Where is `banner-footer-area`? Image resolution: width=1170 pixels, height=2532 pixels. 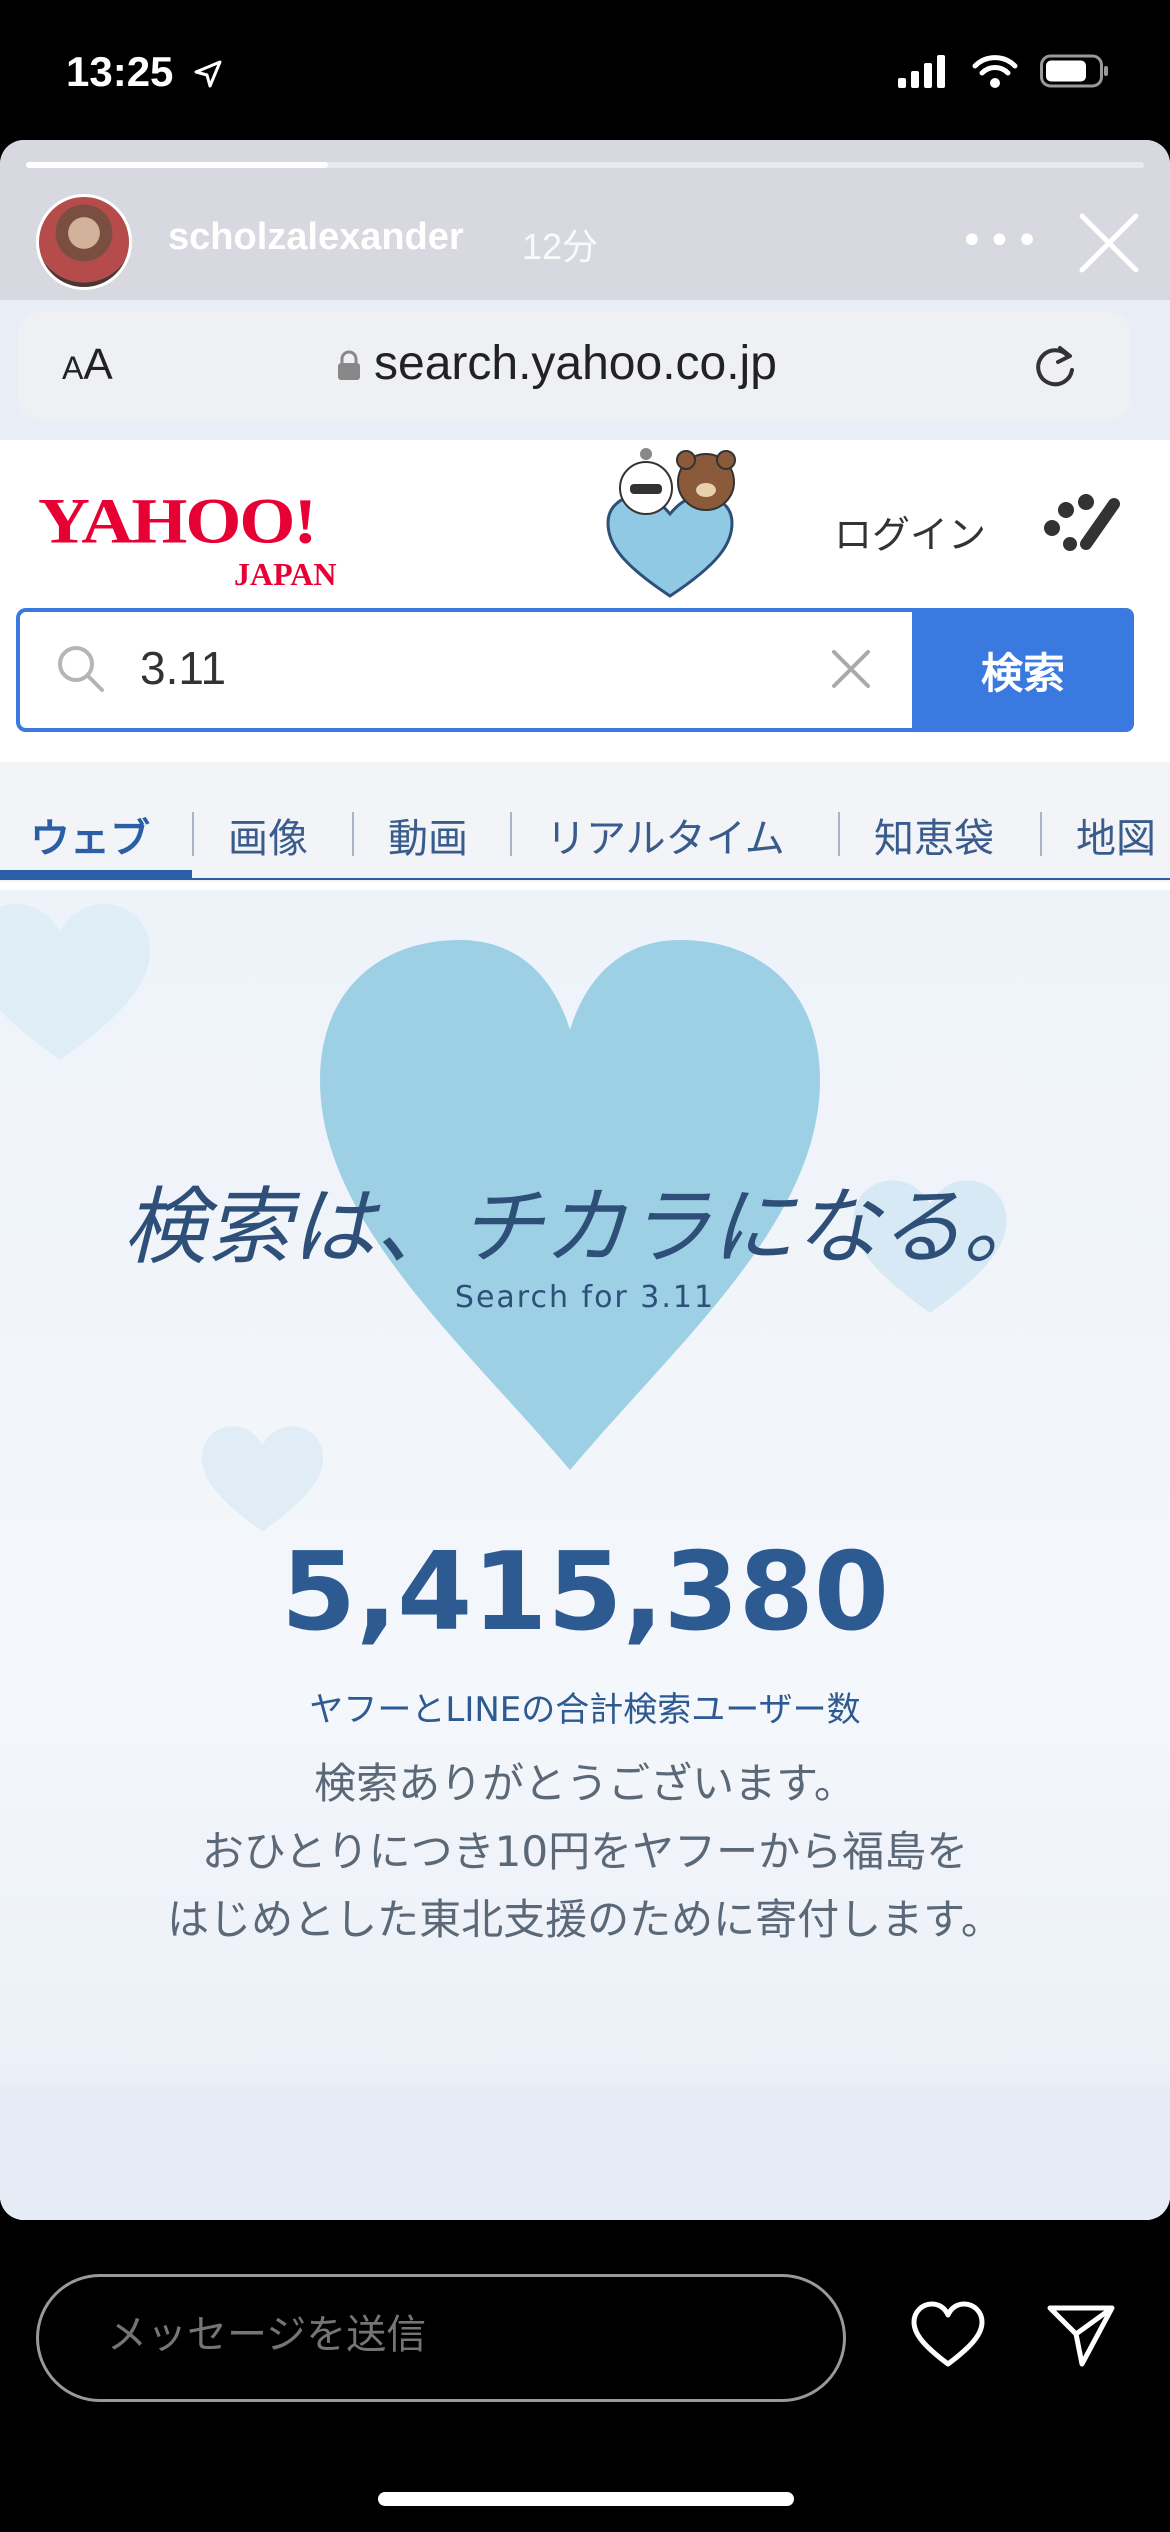 banner-footer-area is located at coordinates (585, 2152).